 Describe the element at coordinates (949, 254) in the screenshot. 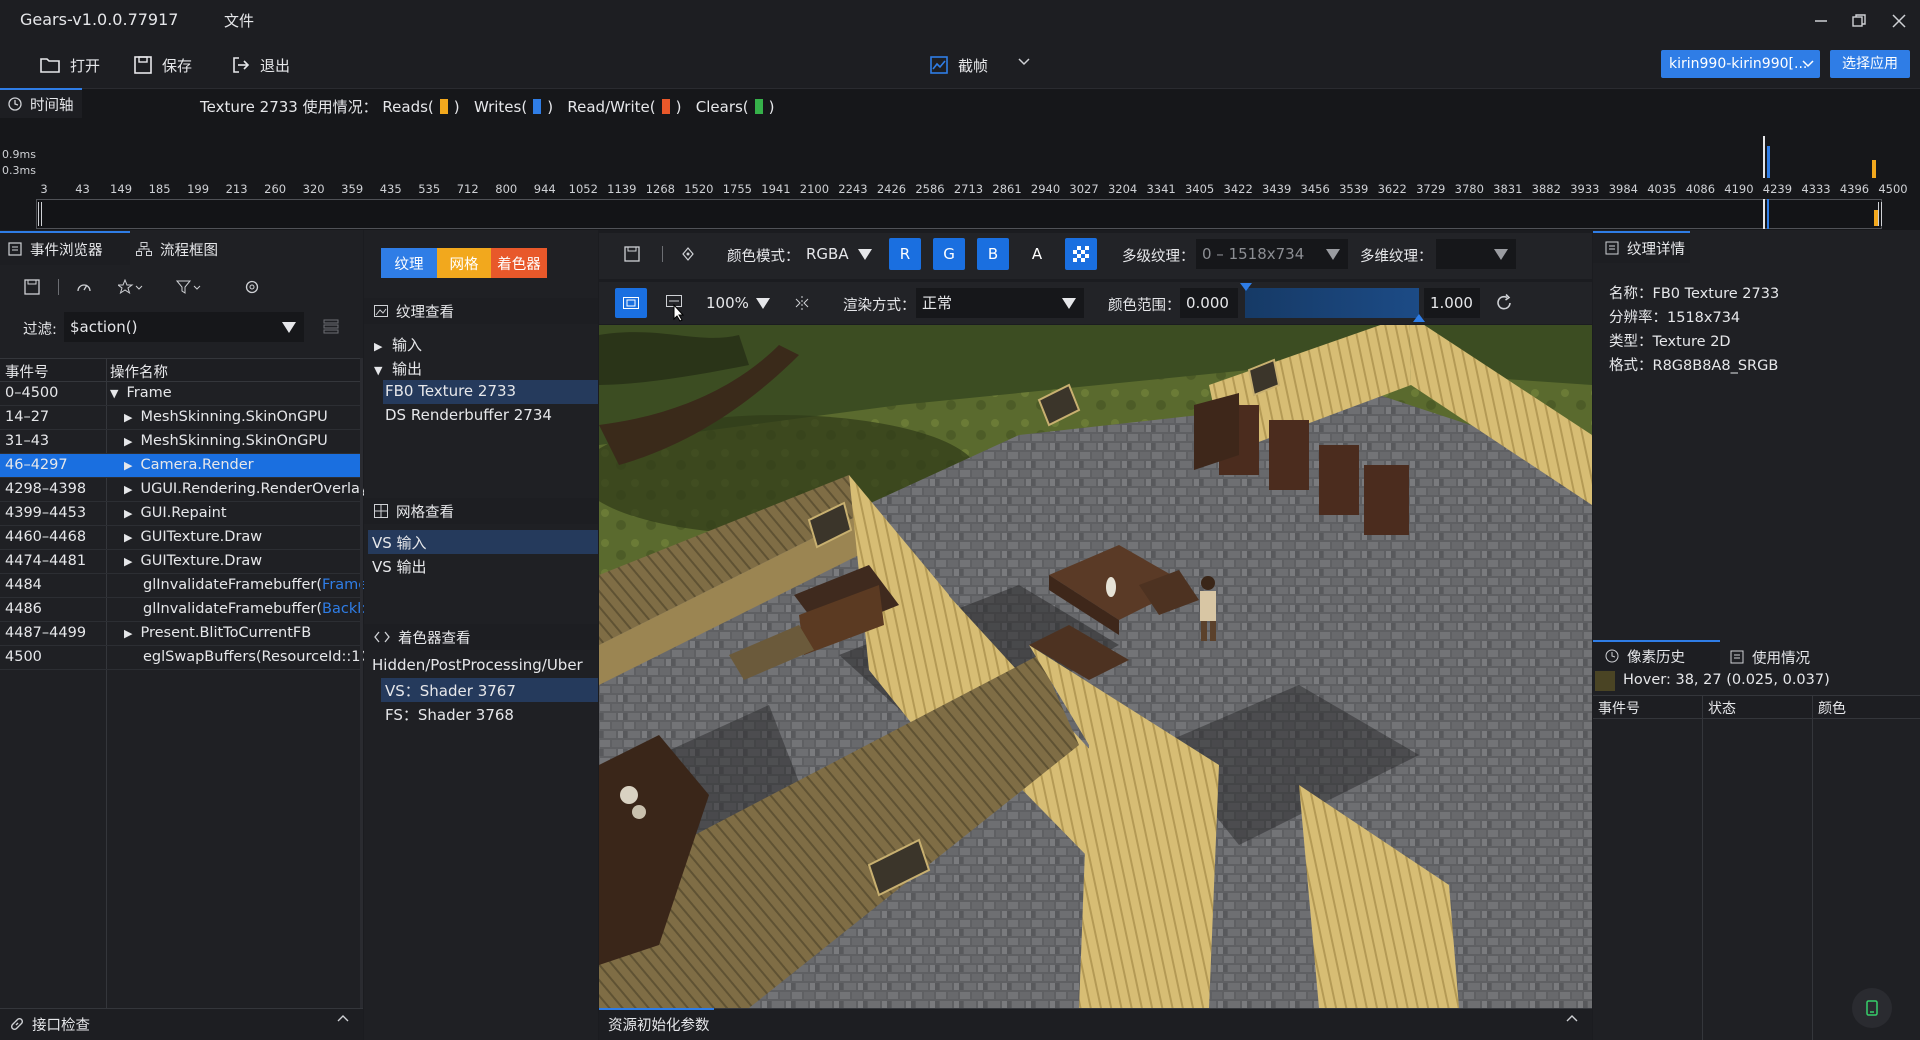

I see `channel-g-toggle: G` at that location.